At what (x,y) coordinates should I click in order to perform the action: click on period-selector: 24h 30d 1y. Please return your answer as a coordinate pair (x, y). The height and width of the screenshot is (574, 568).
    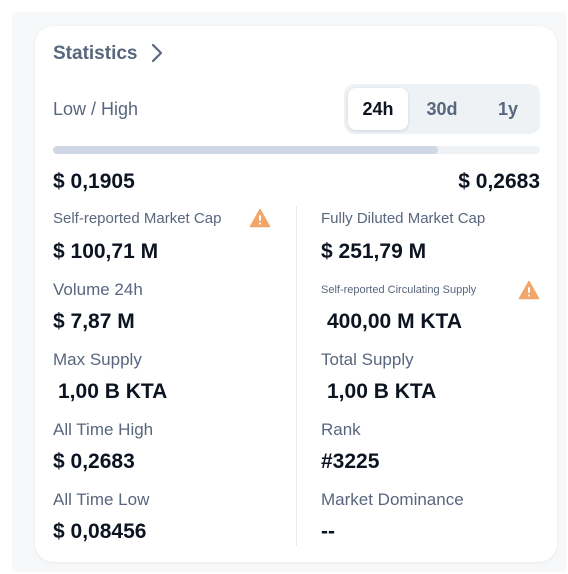
    Looking at the image, I should click on (442, 109).